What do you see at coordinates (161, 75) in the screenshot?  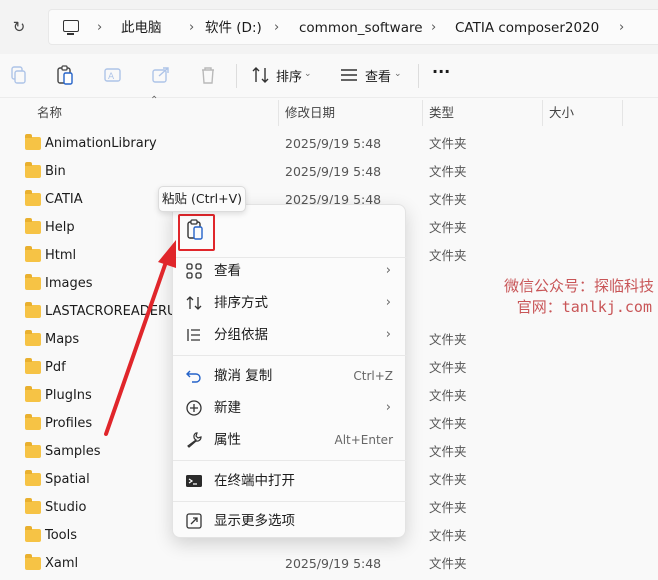 I see `share-icon` at bounding box center [161, 75].